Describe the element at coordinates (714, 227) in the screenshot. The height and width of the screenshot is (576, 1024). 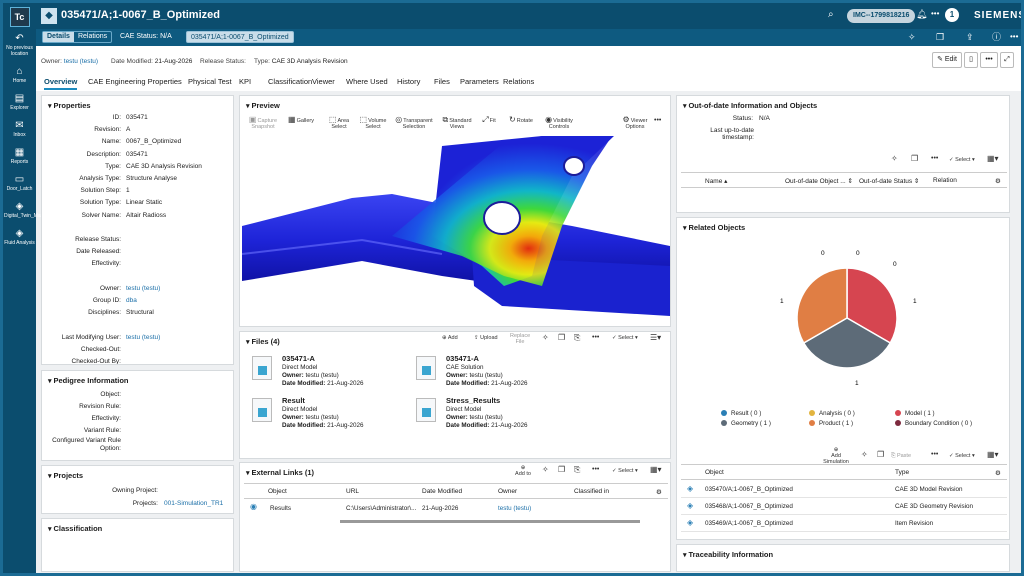
I see `related-objects-header: Related Objects` at that location.